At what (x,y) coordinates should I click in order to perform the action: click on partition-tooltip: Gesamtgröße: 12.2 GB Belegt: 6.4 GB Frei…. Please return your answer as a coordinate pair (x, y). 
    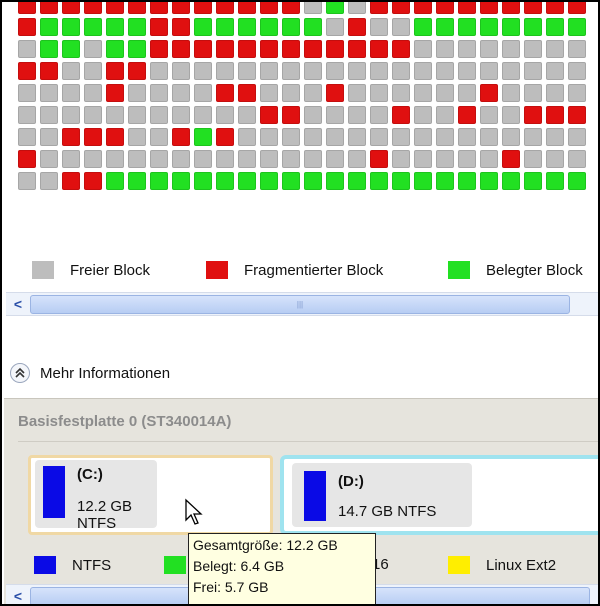
    Looking at the image, I should click on (282, 568).